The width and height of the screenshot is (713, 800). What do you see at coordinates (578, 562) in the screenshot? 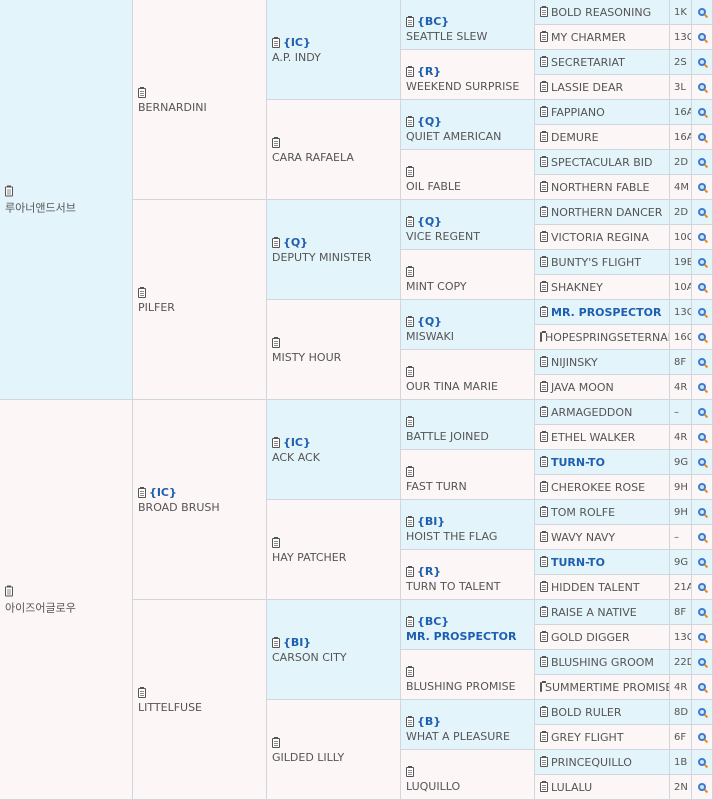
I see `horse-name: TURN-TO` at bounding box center [578, 562].